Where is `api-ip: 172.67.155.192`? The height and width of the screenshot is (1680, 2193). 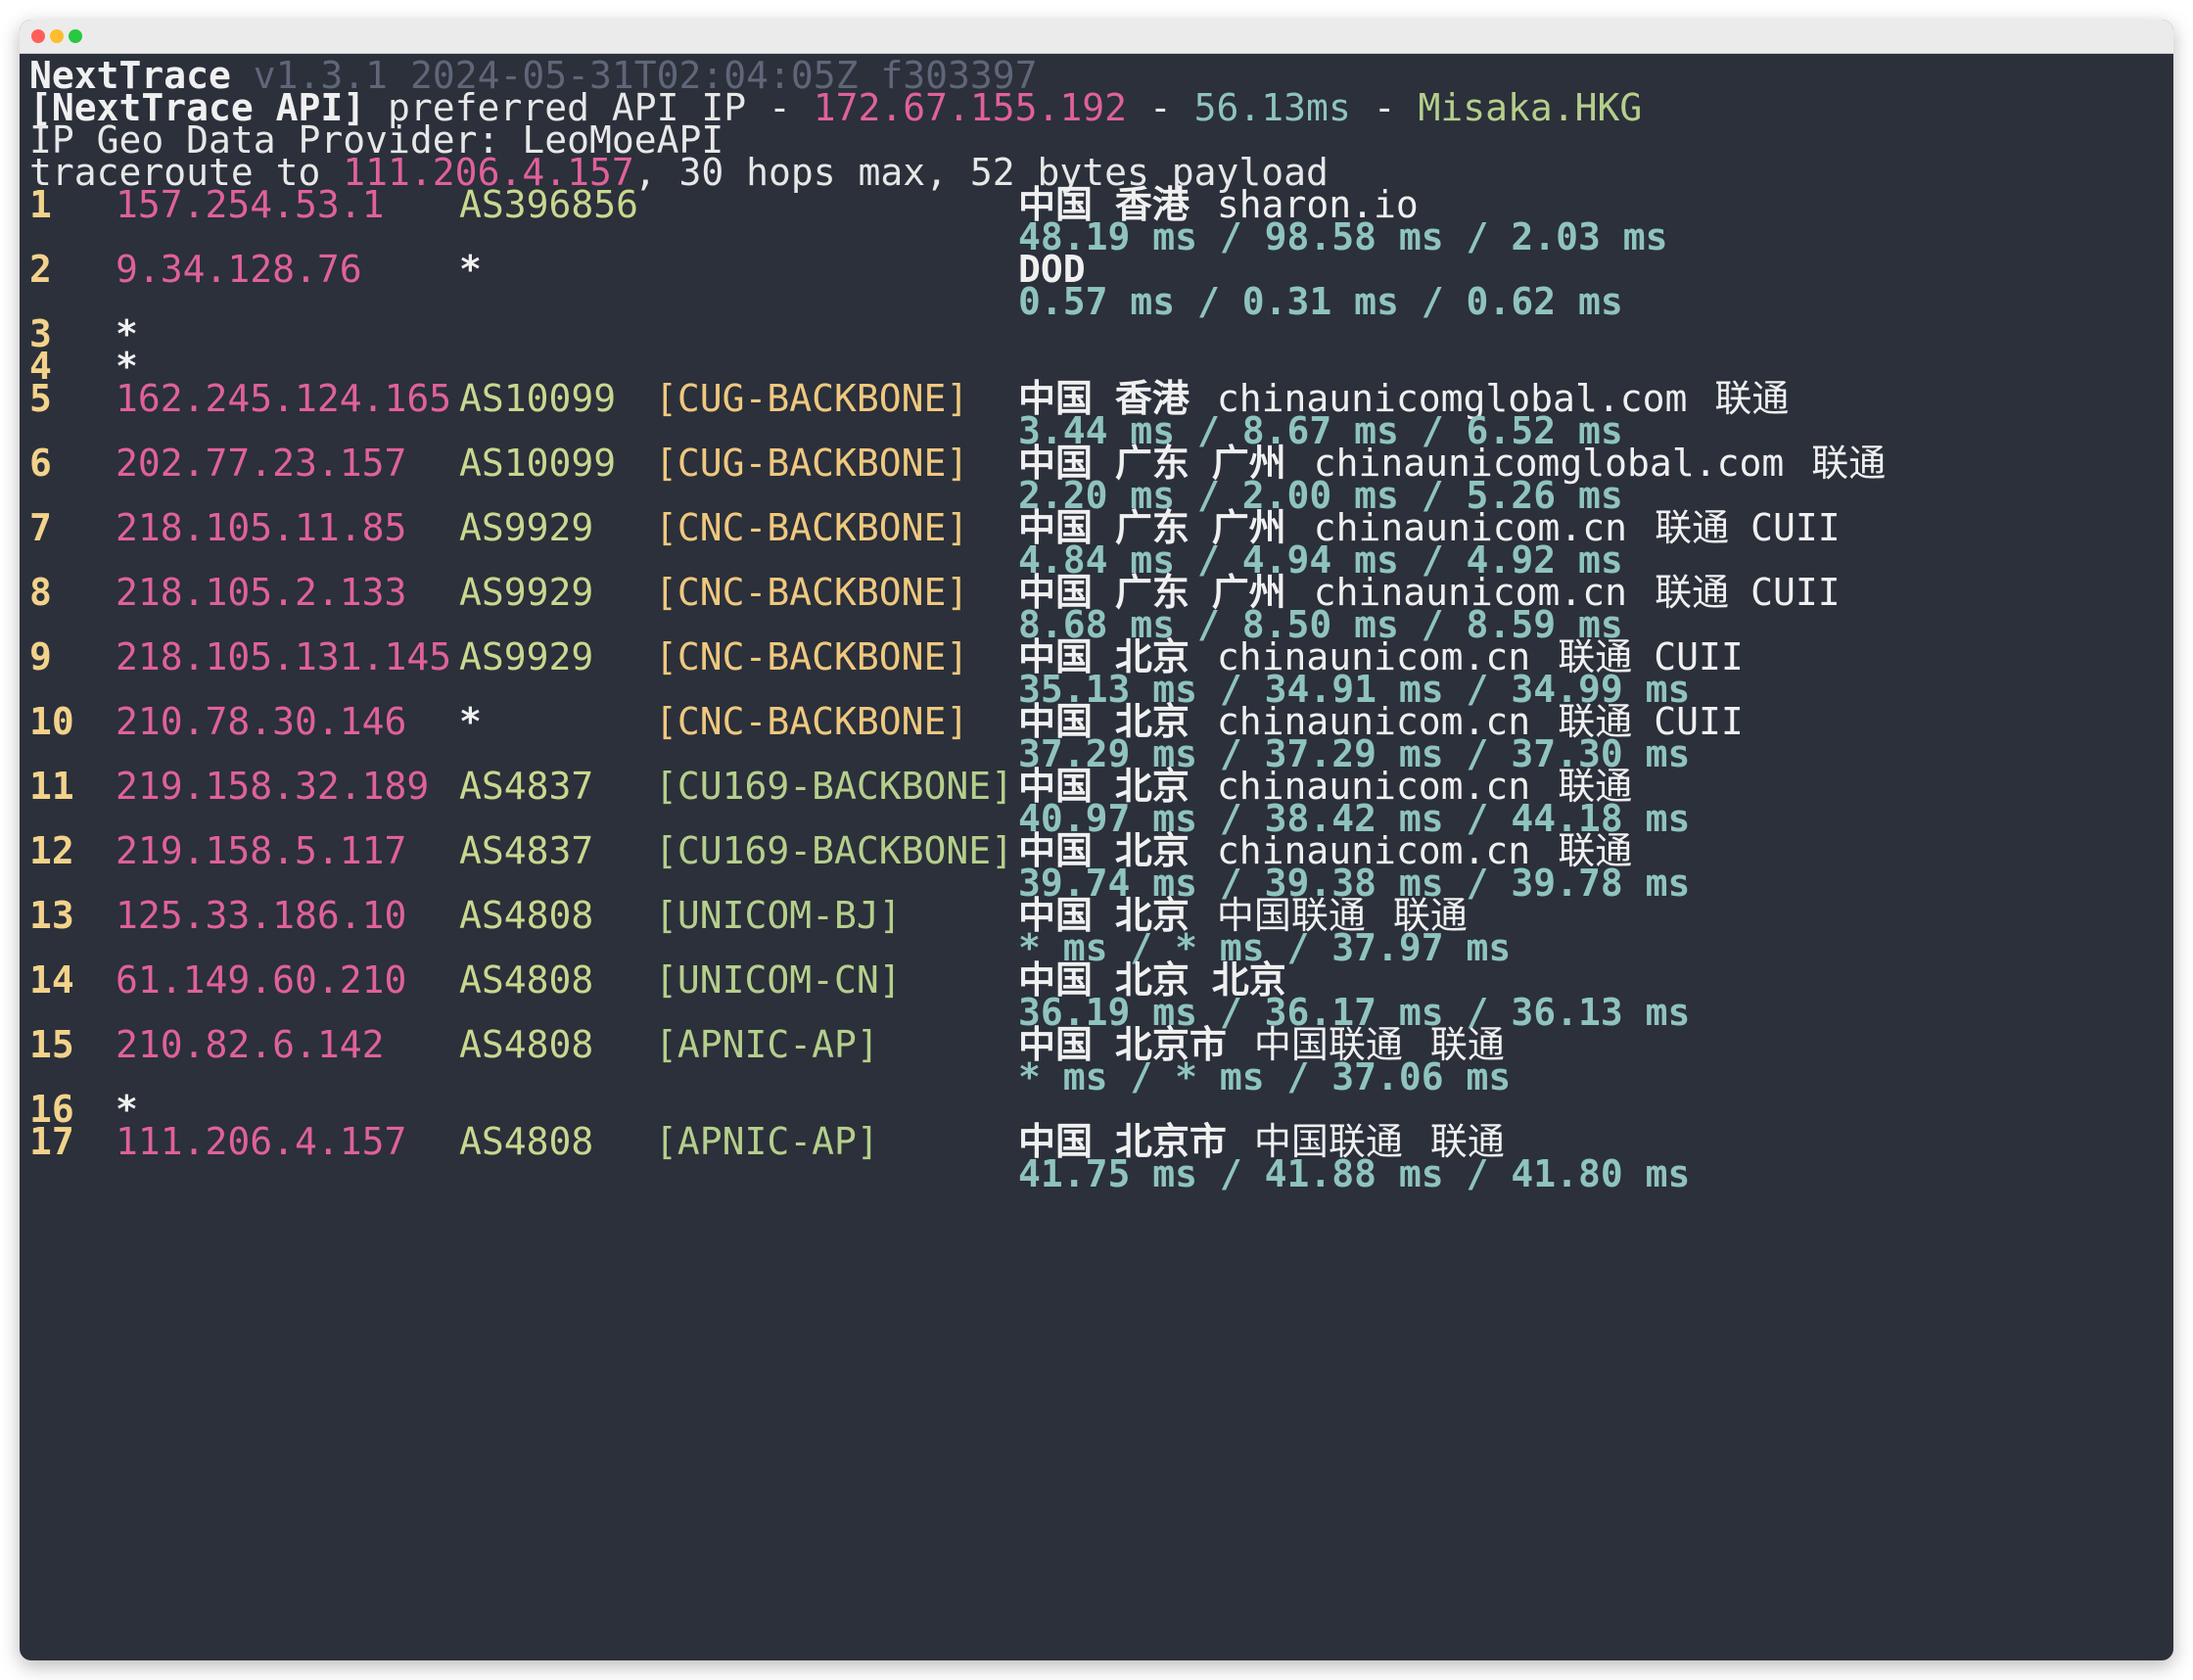
api-ip: 172.67.155.192 is located at coordinates (970, 107).